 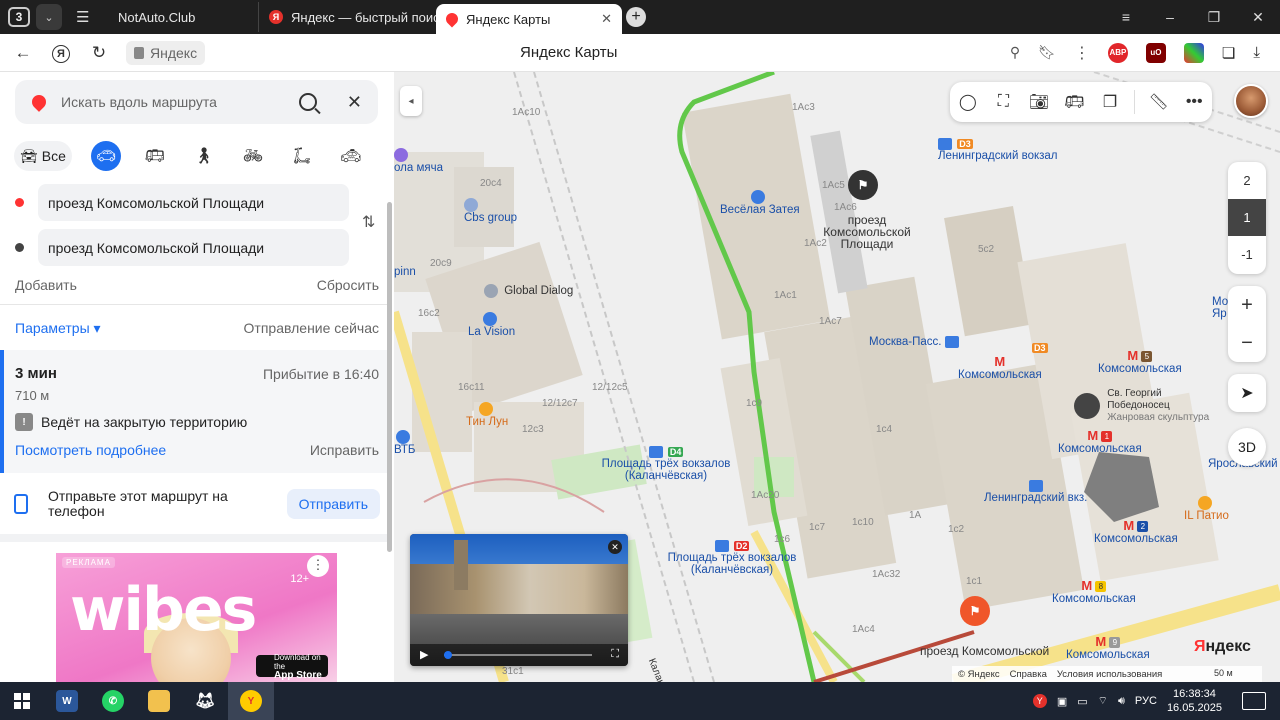 What do you see at coordinates (1220, 302) in the screenshot?
I see `map-label-mo: Мо` at bounding box center [1220, 302].